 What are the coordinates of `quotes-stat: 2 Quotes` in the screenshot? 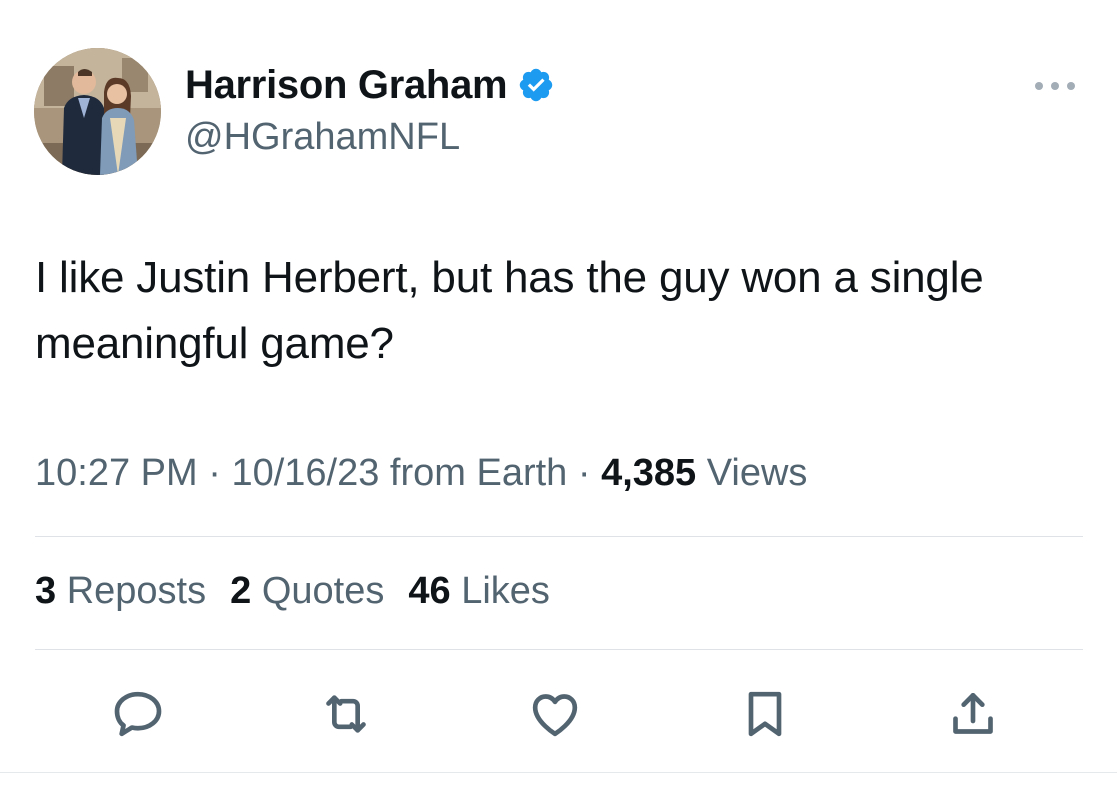 It's located at (307, 591).